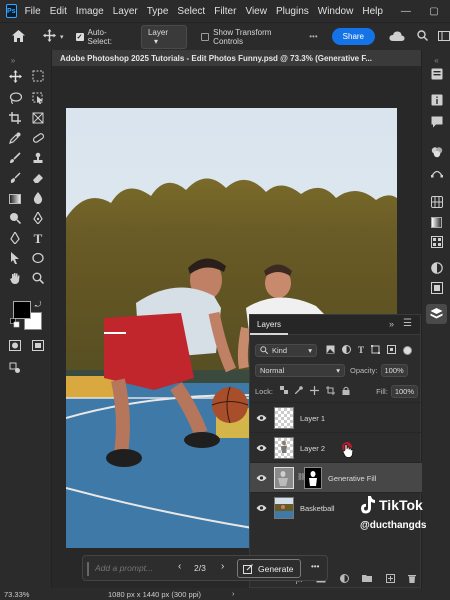  What do you see at coordinates (406, 11) in the screenshot?
I see `minimize-button: —` at bounding box center [406, 11].